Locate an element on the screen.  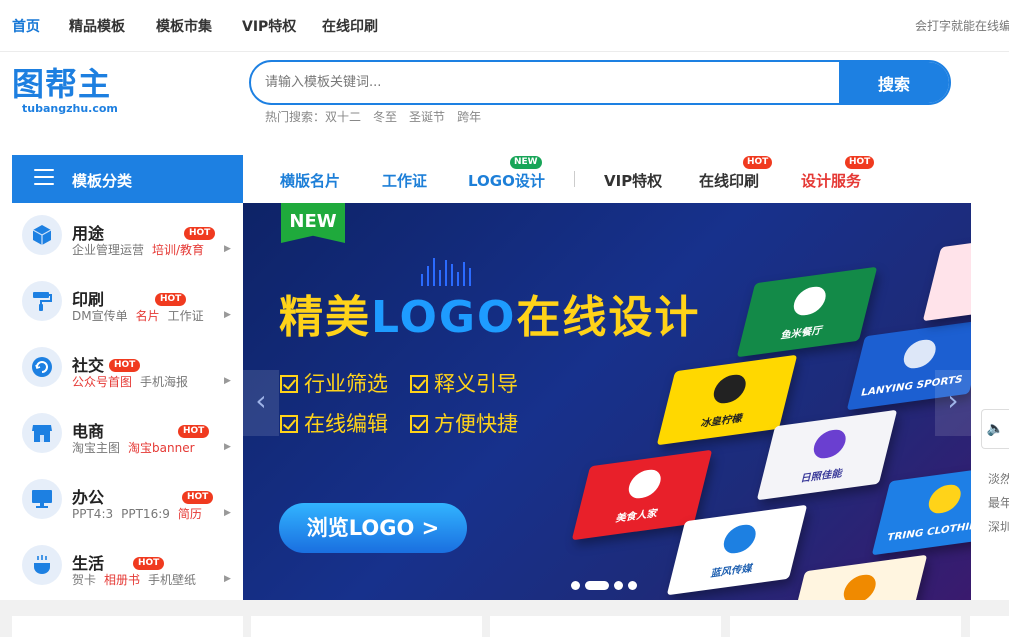
nav-online-print: 在线印刷 is located at coordinates (729, 180).